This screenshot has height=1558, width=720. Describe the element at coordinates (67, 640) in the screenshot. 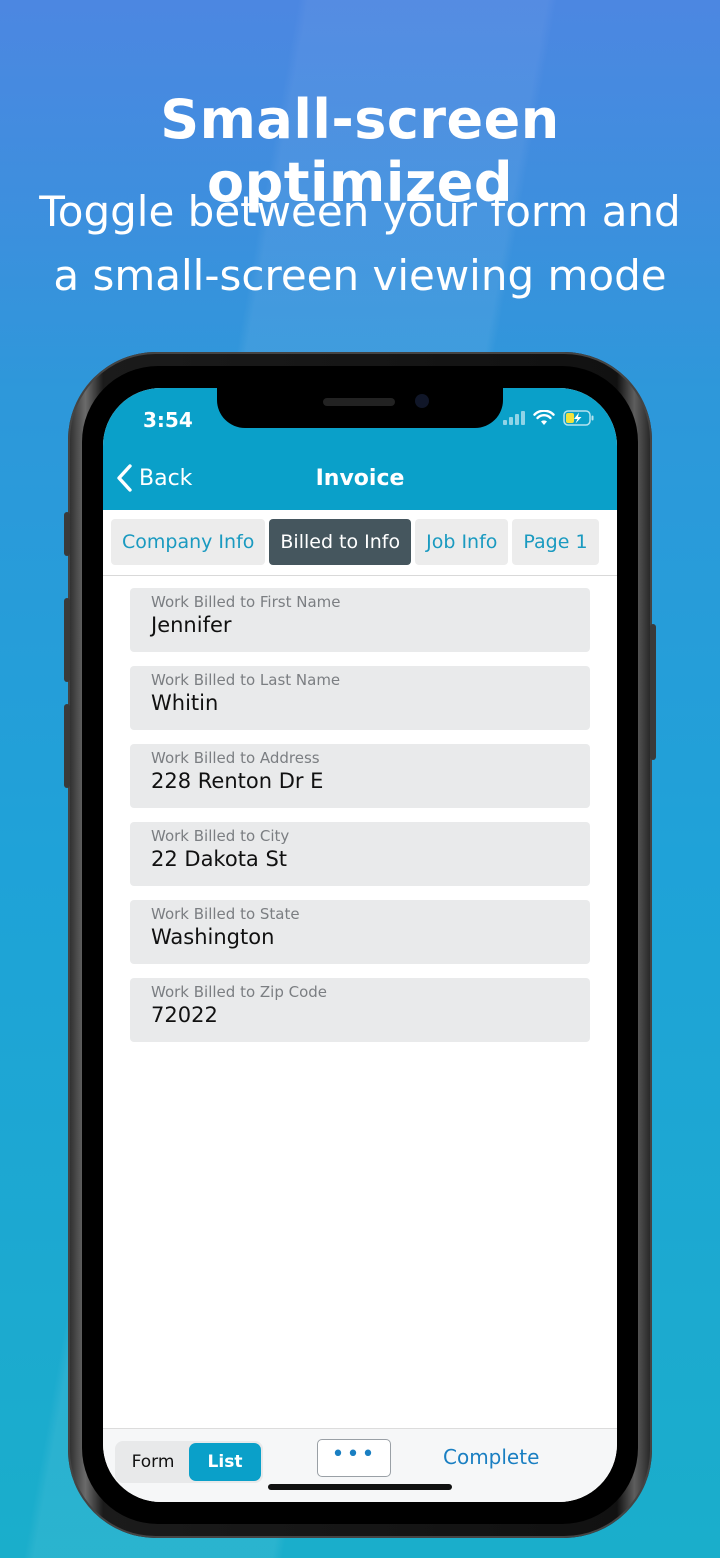

I see `phone-volume-up` at that location.